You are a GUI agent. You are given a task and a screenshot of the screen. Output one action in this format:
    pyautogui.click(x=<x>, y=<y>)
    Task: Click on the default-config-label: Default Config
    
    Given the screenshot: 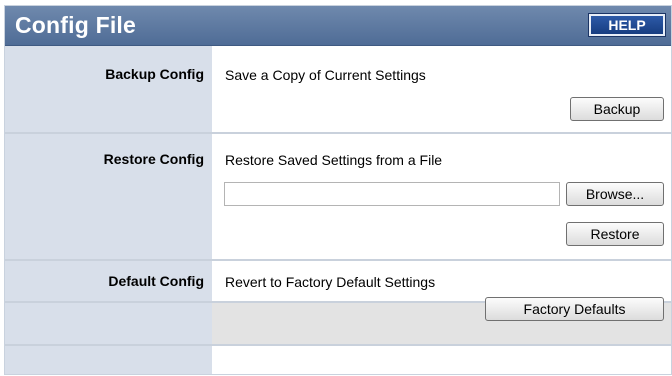 What is the action you would take?
    pyautogui.click(x=156, y=281)
    